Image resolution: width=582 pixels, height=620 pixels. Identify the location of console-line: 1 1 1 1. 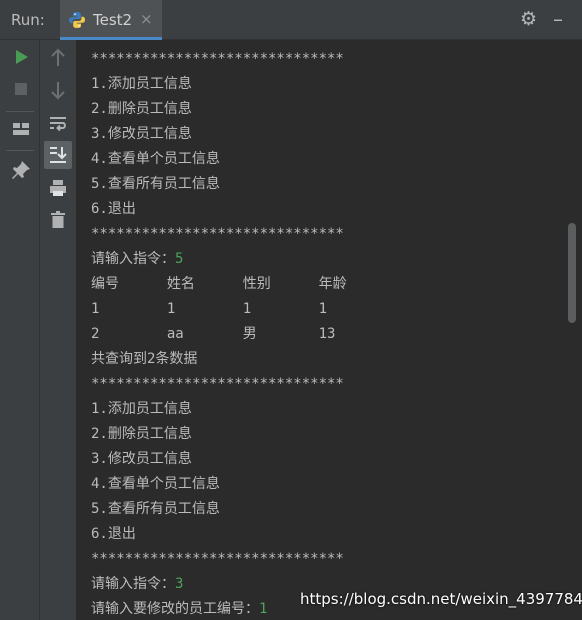
(209, 309).